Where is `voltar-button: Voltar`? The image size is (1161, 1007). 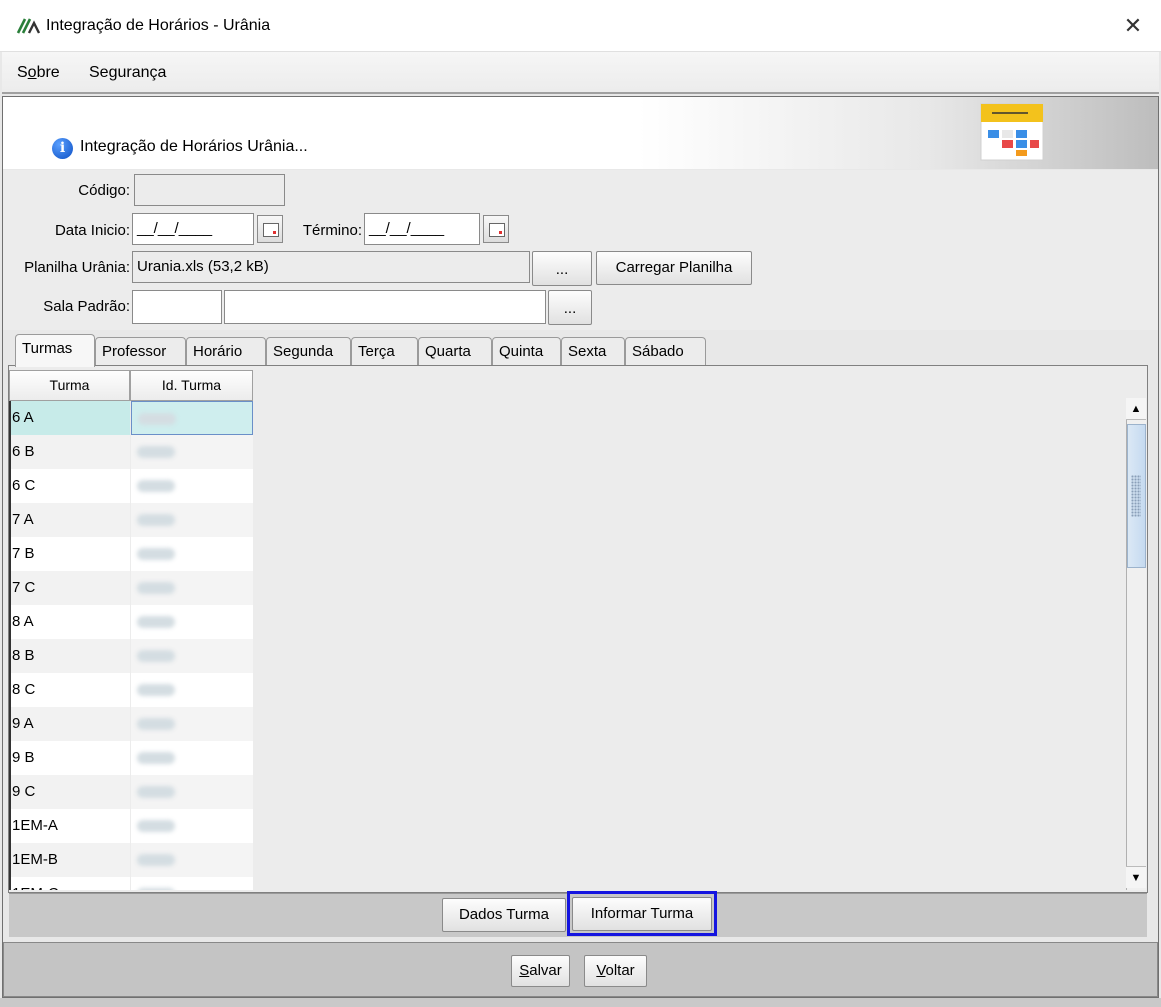
voltar-button: Voltar is located at coordinates (615, 971).